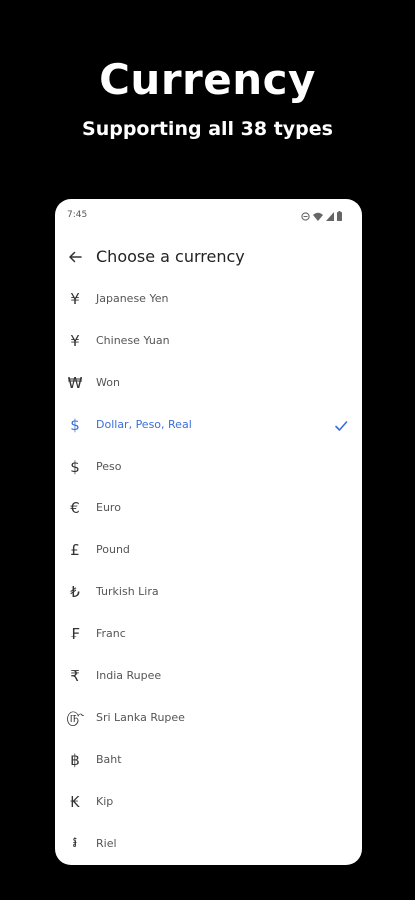 The image size is (415, 900). I want to click on currency-item: ₹ India Rupee, so click(208, 676).